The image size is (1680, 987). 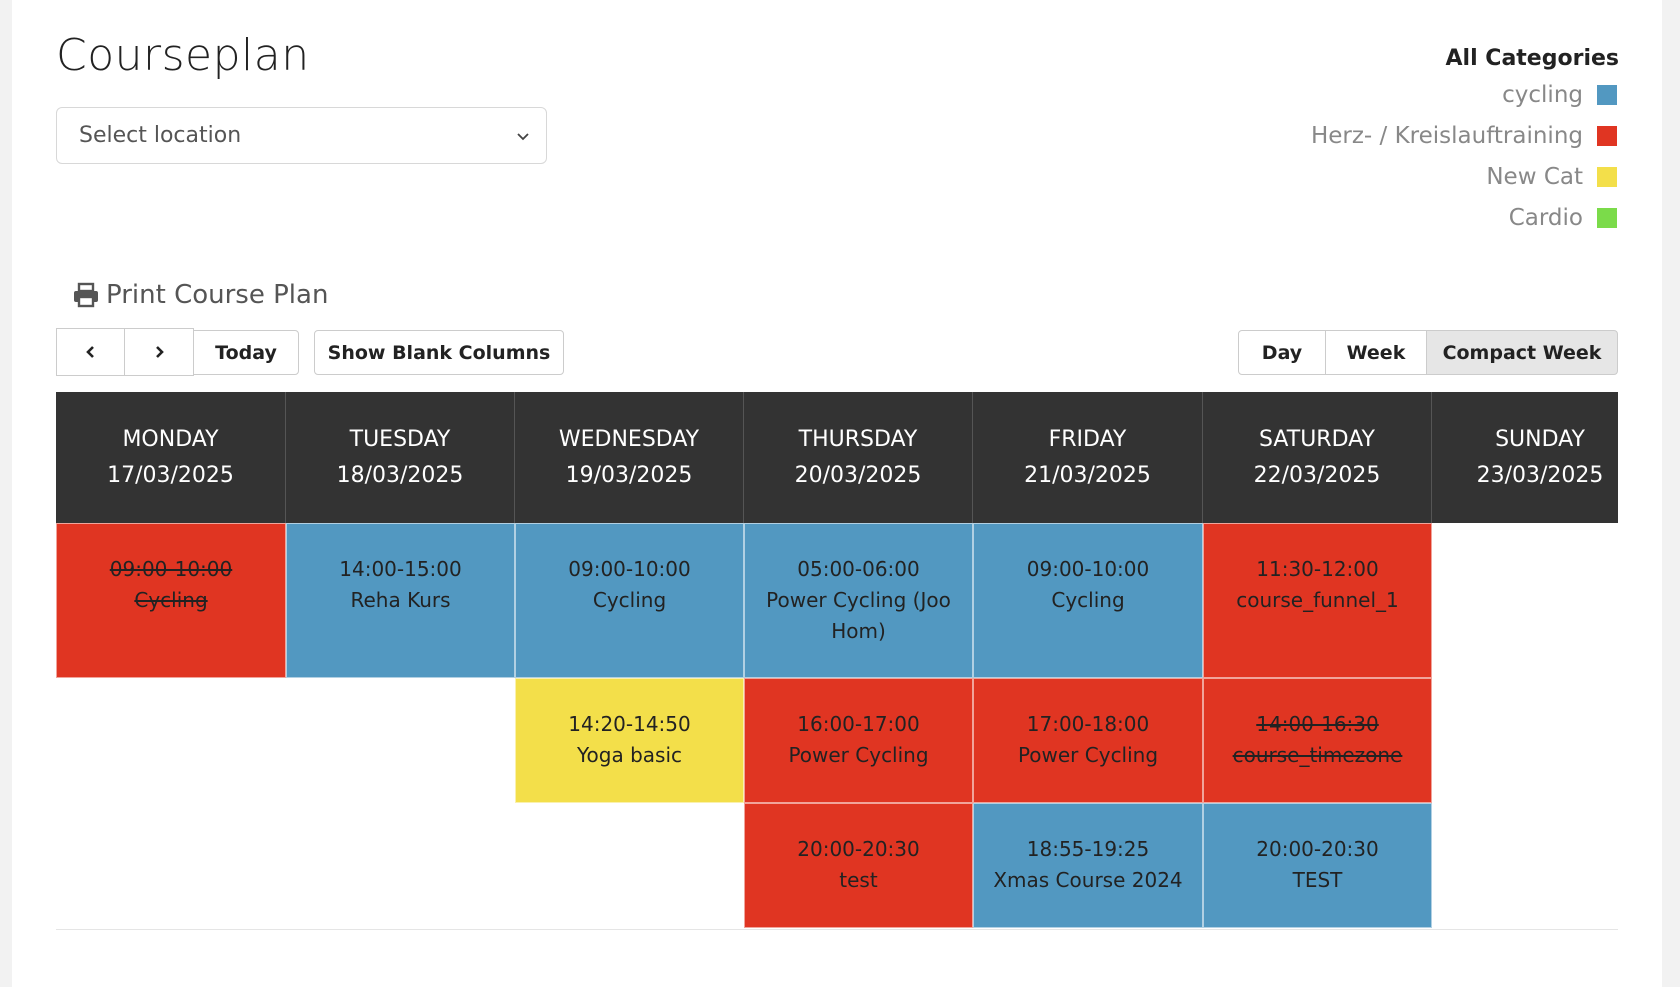 I want to click on course-event: 16:00-17:00 Power Cycling, so click(x=858, y=740).